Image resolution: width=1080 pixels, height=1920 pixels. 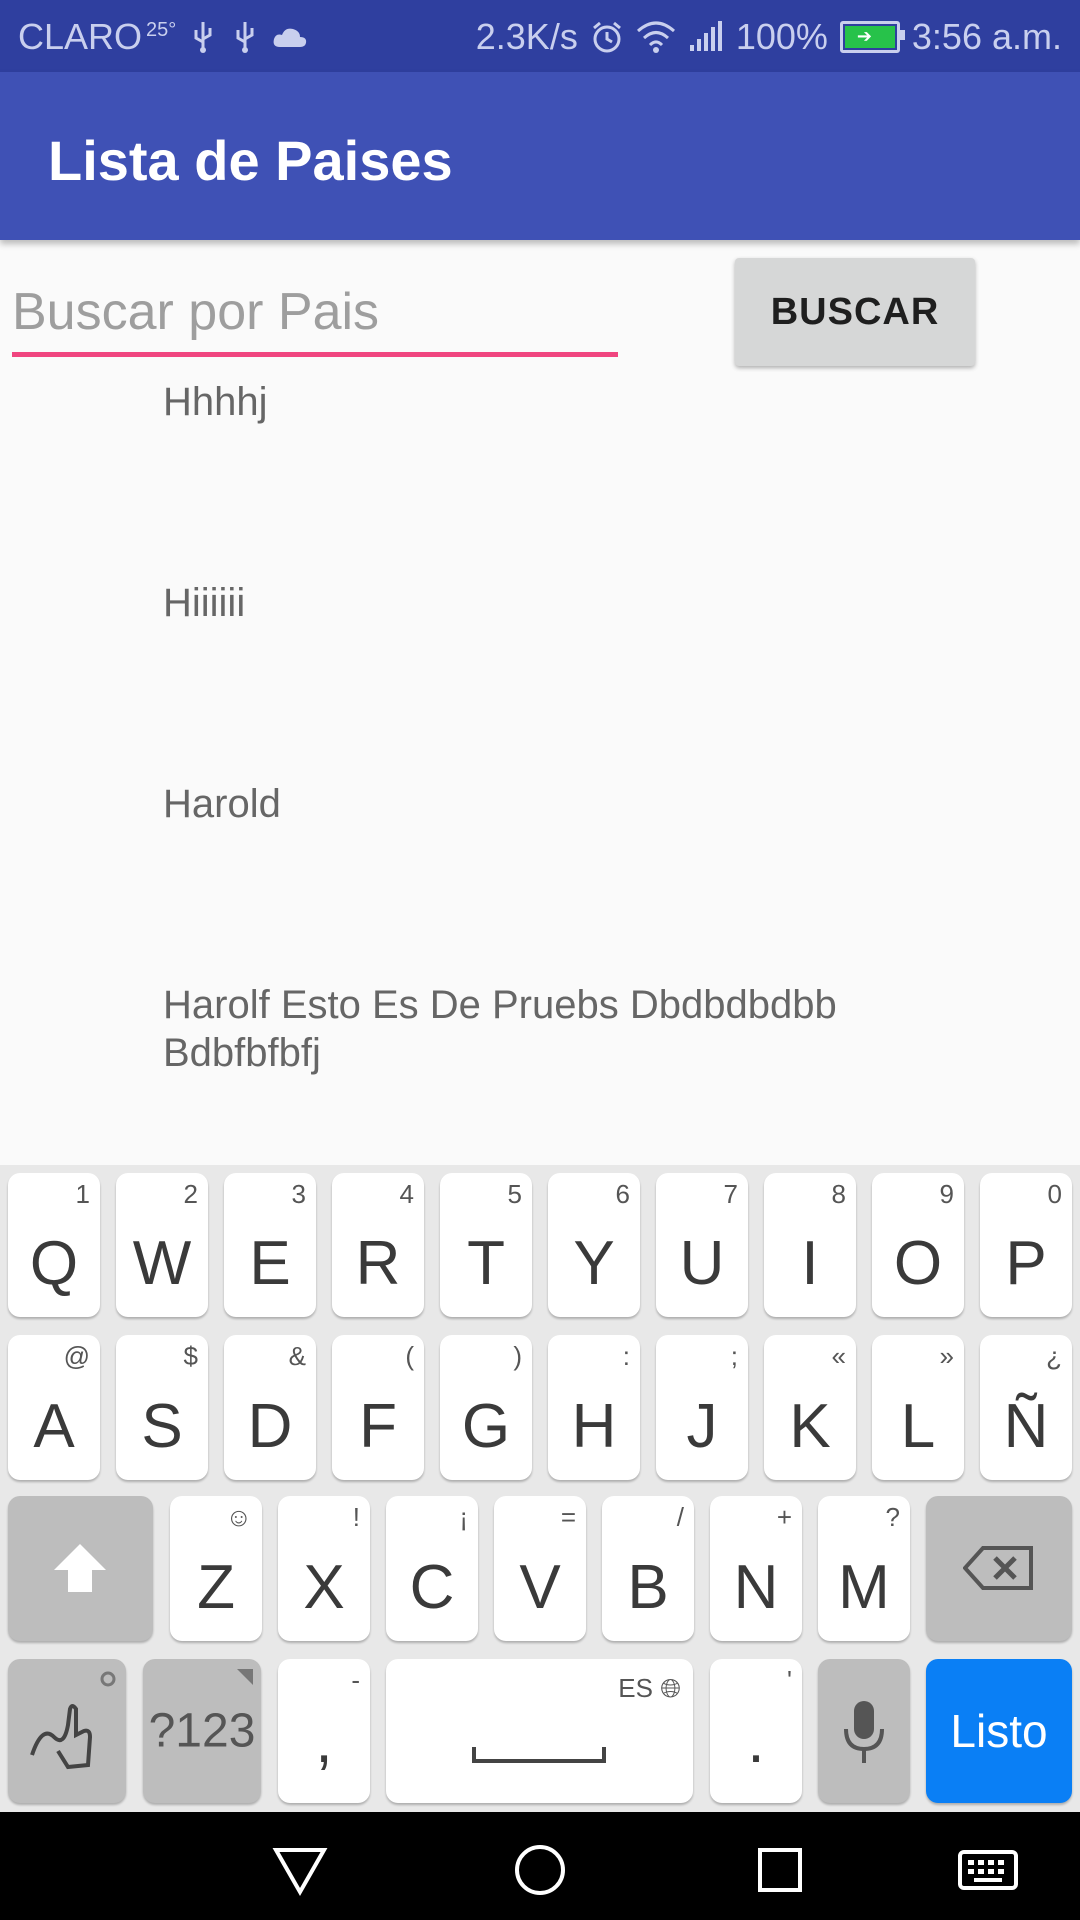 I want to click on key-d: D &, so click(x=270, y=1407).